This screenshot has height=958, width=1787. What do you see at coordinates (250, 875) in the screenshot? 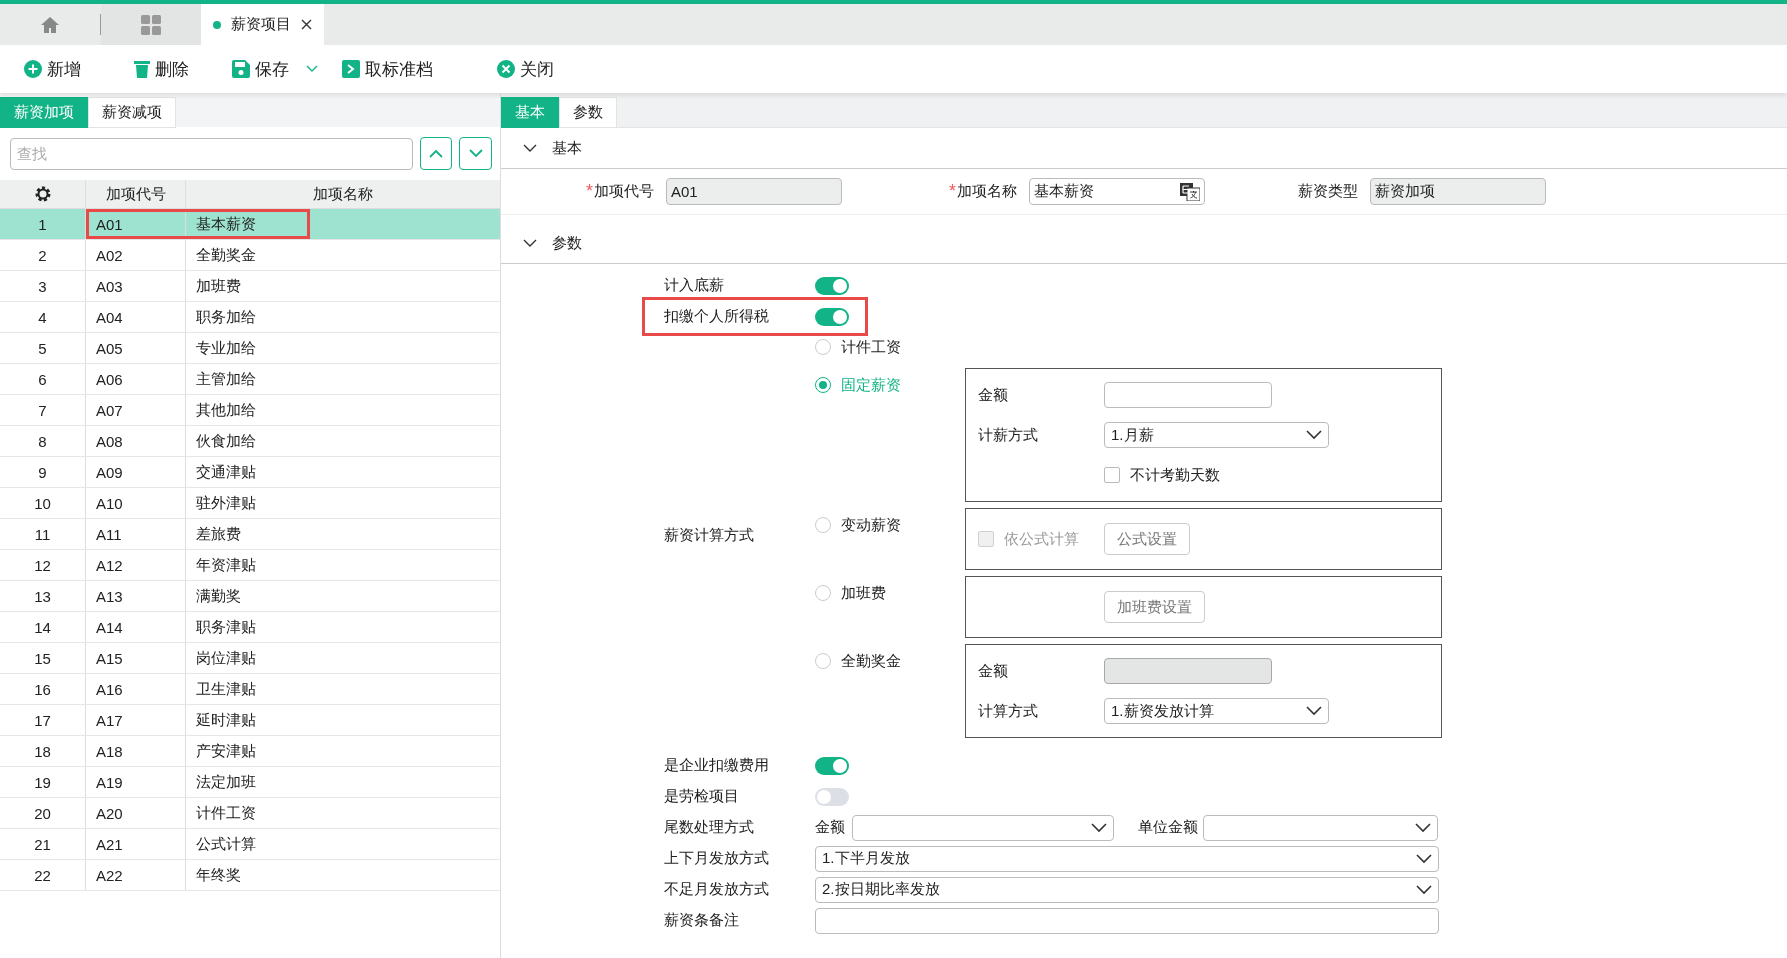
I see `table-row: 22 A22 年终奖` at bounding box center [250, 875].